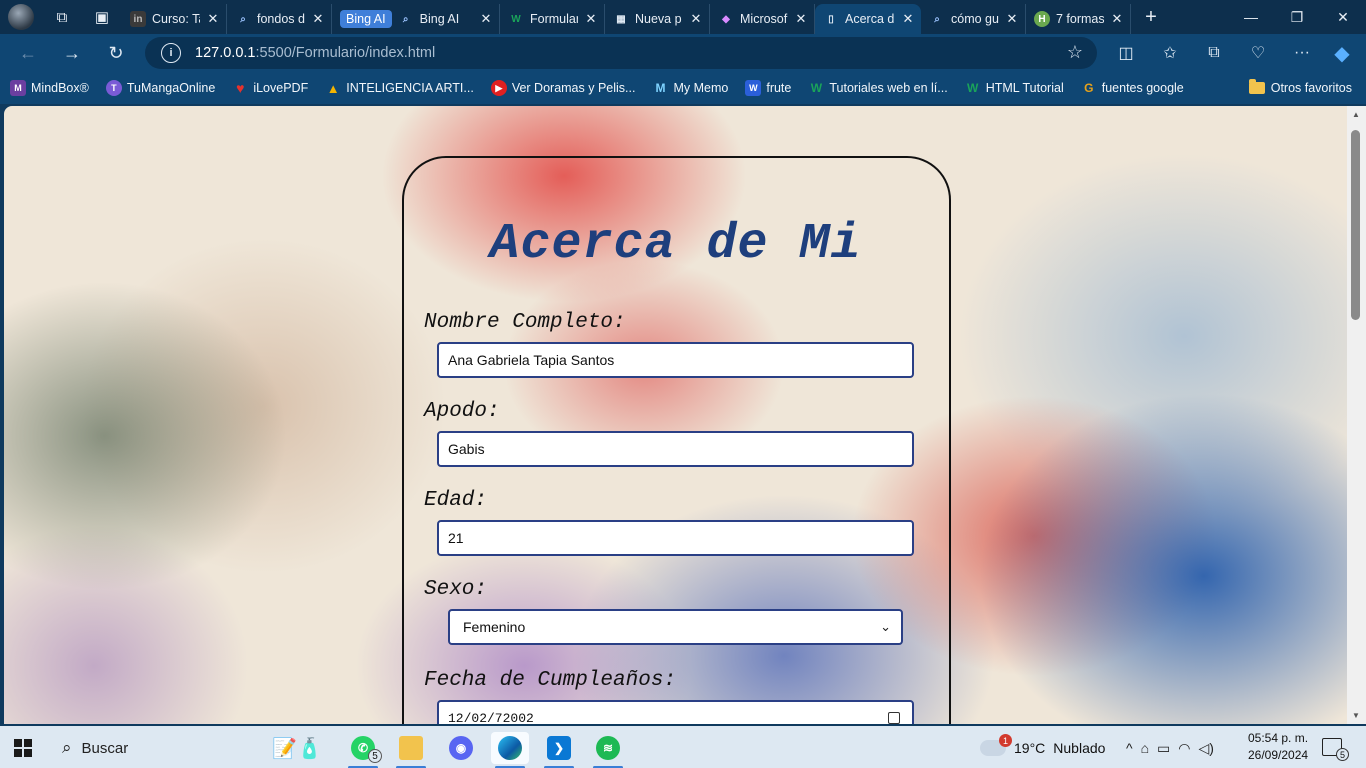  Describe the element at coordinates (1078, 19) in the screenshot. I see `tab-7-formas: H 7 formas ✕` at that location.